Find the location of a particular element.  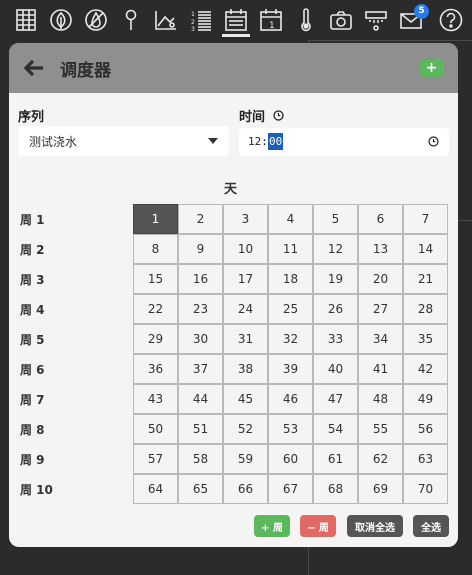

day-cell: 8 is located at coordinates (155, 249).